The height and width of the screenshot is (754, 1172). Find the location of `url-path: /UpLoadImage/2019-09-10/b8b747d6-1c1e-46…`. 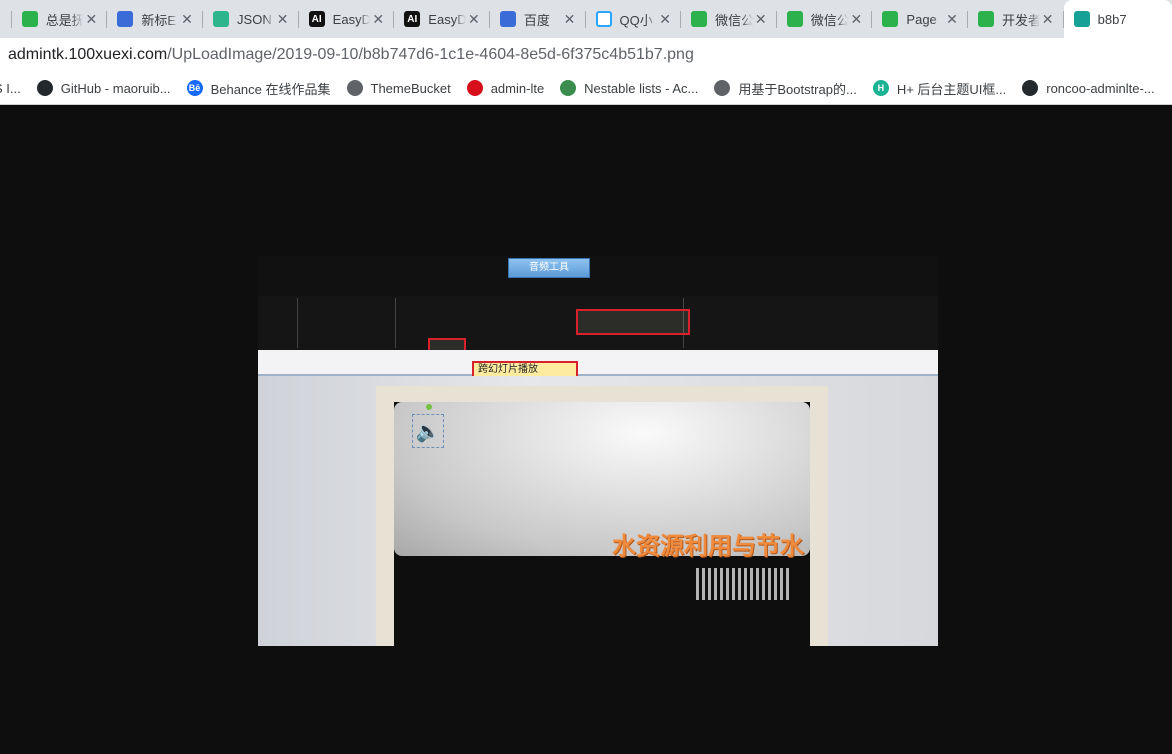

url-path: /UpLoadImage/2019-09-10/b8b747d6-1c1e-46… is located at coordinates (430, 54).